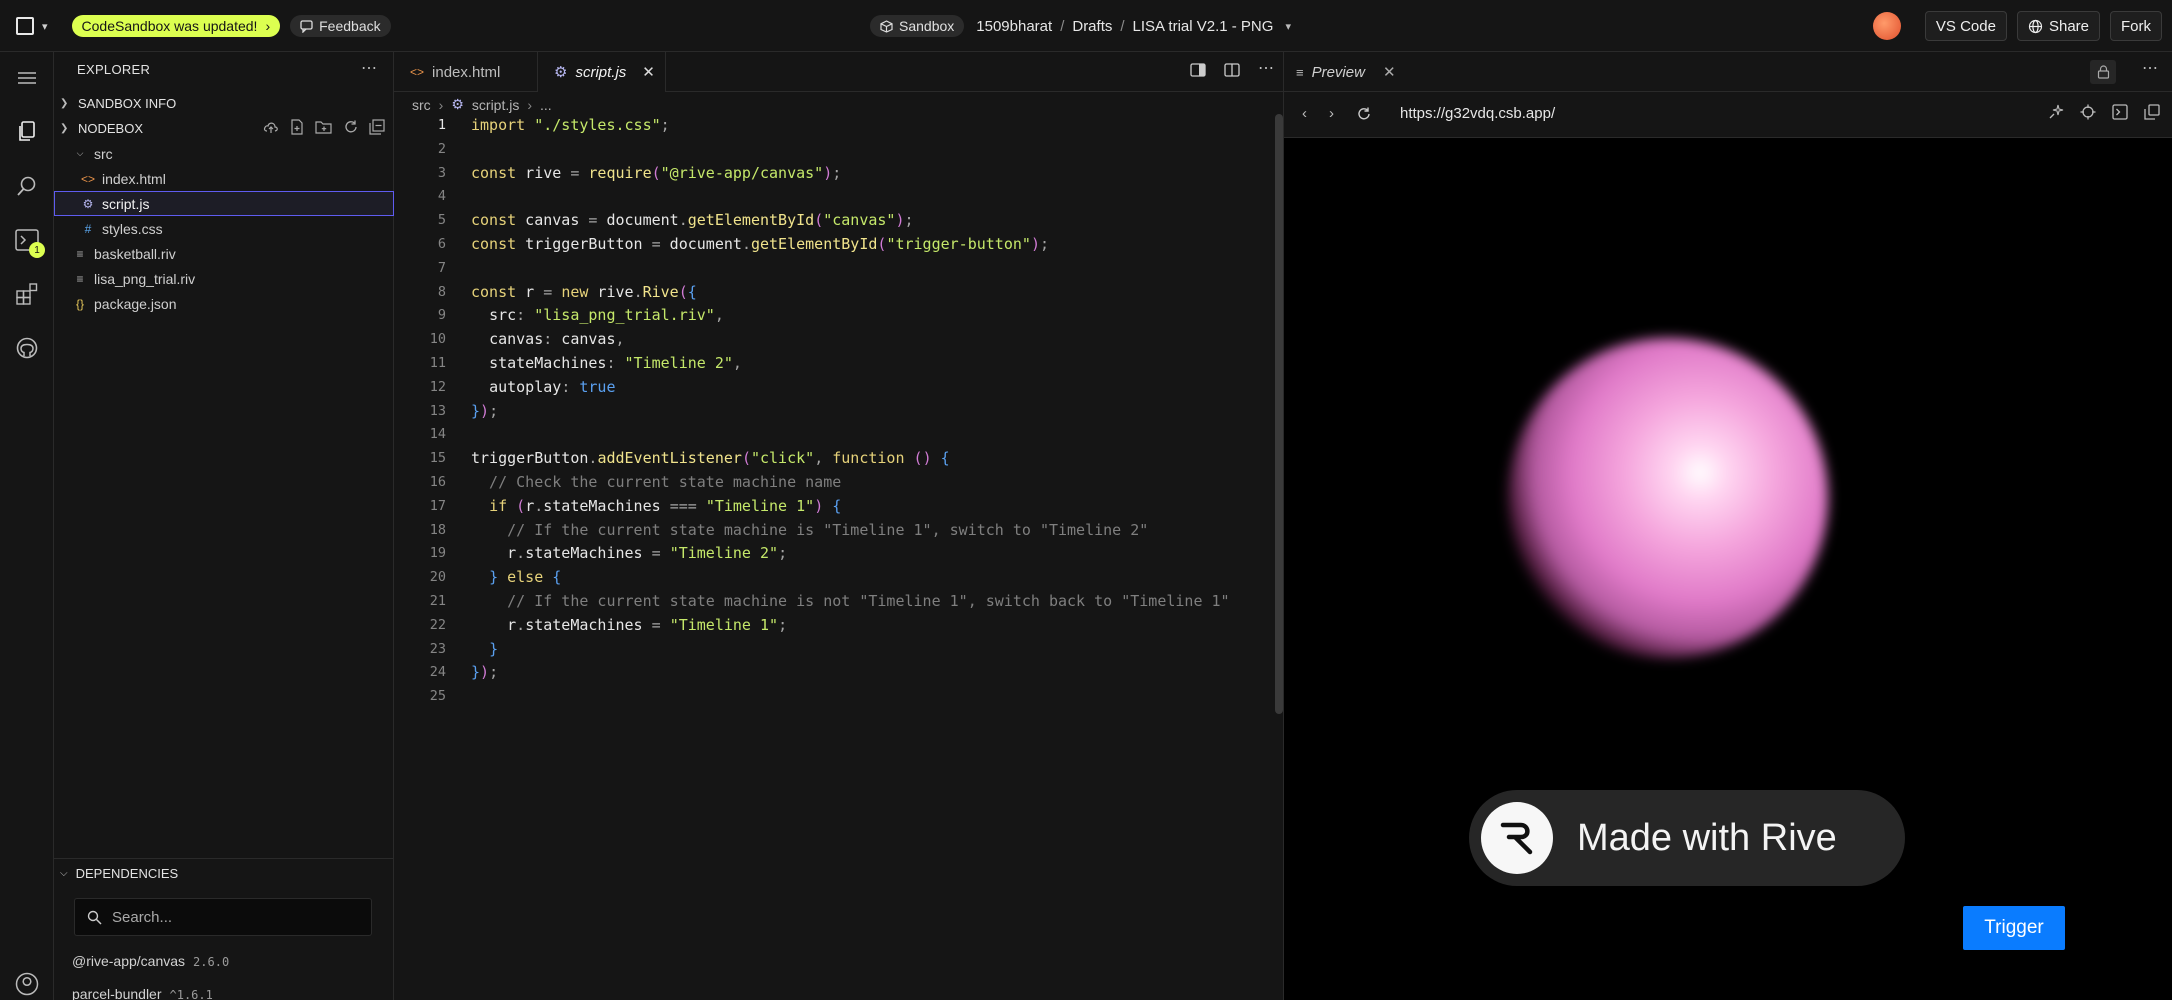 The width and height of the screenshot is (2172, 1000). Describe the element at coordinates (836, 626) in the screenshot. I see `code-line: 22 r.stateMachines = "Timeline 1";` at that location.